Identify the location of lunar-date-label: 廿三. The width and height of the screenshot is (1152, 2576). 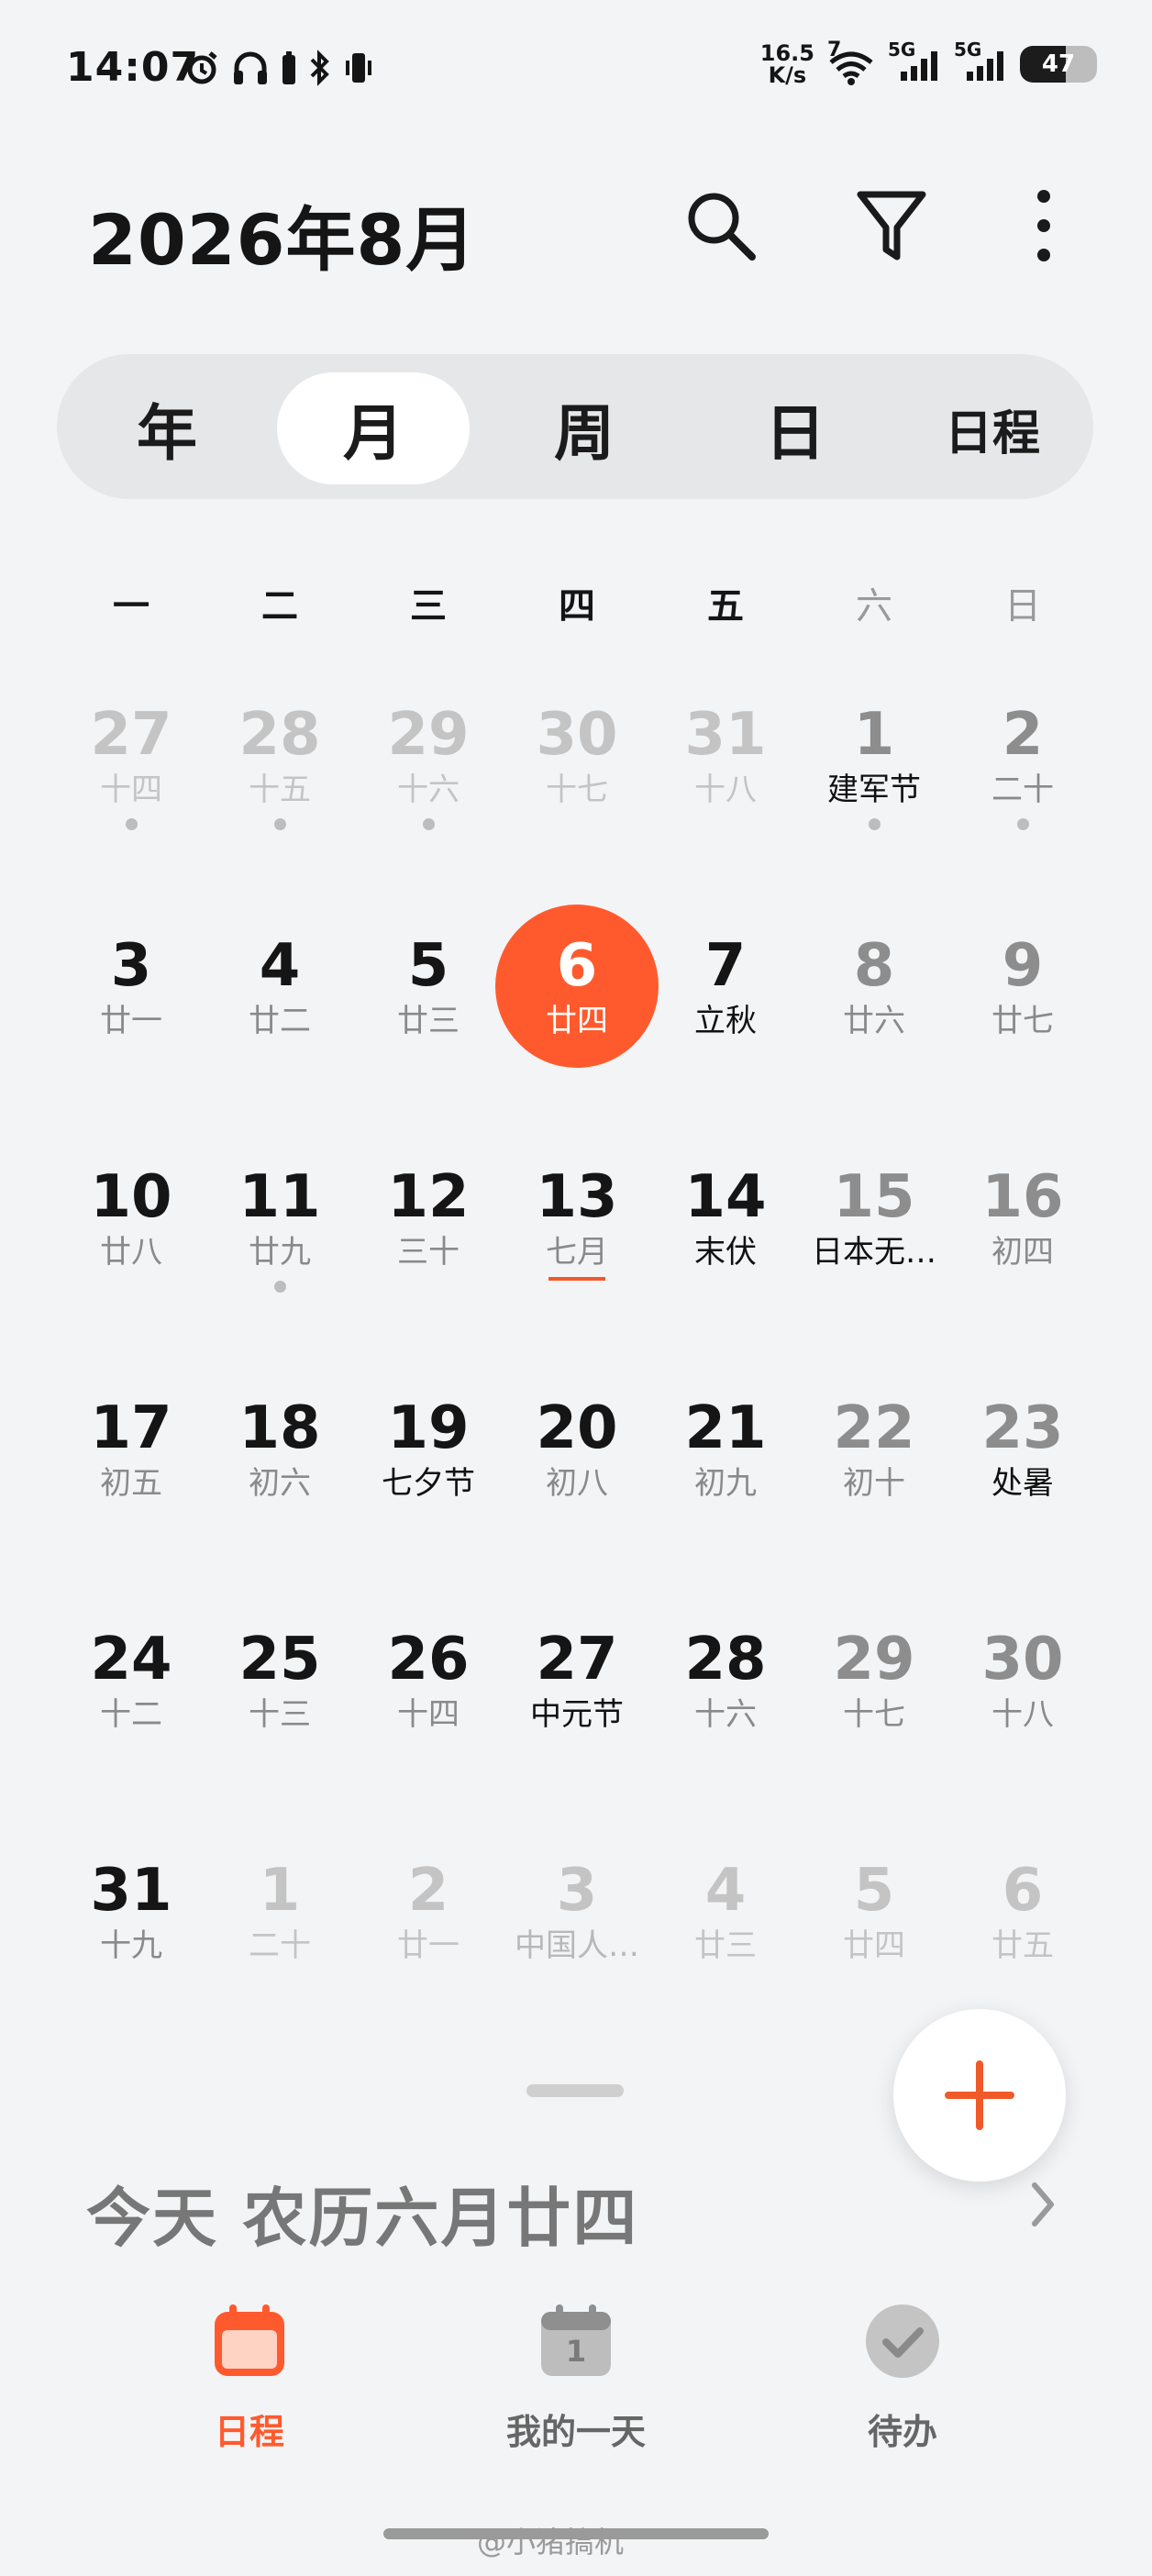
(725, 1945).